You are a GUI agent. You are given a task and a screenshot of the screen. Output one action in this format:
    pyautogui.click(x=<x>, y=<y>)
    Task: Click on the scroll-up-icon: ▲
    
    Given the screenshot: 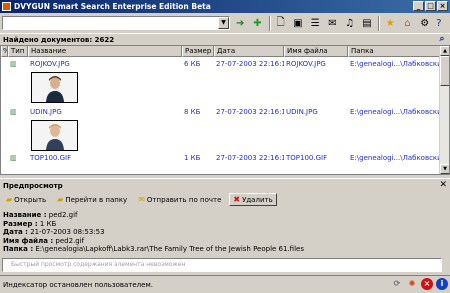 What is the action you would take?
    pyautogui.click(x=444, y=51)
    